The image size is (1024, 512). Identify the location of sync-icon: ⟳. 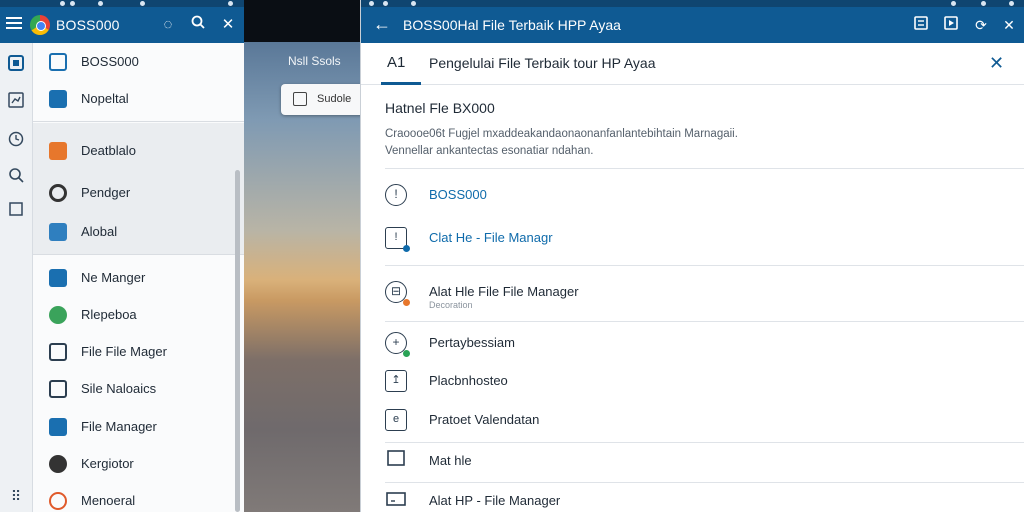
(981, 25).